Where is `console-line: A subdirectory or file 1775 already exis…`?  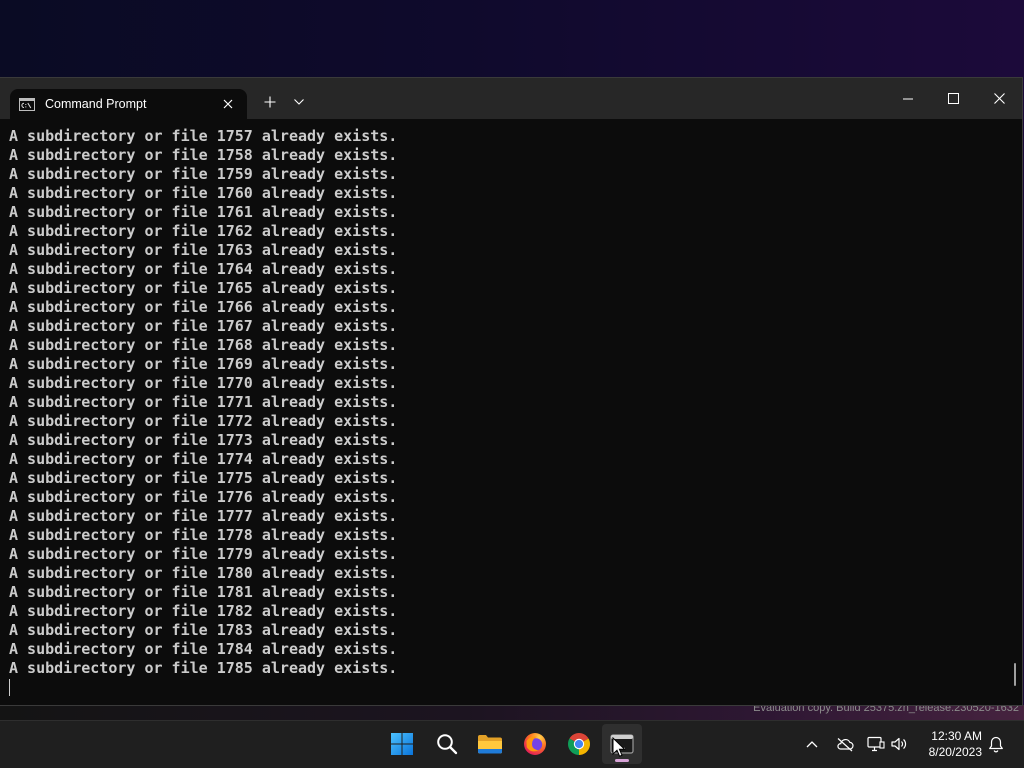
console-line: A subdirectory or file 1775 already exis… is located at coordinates (203, 478).